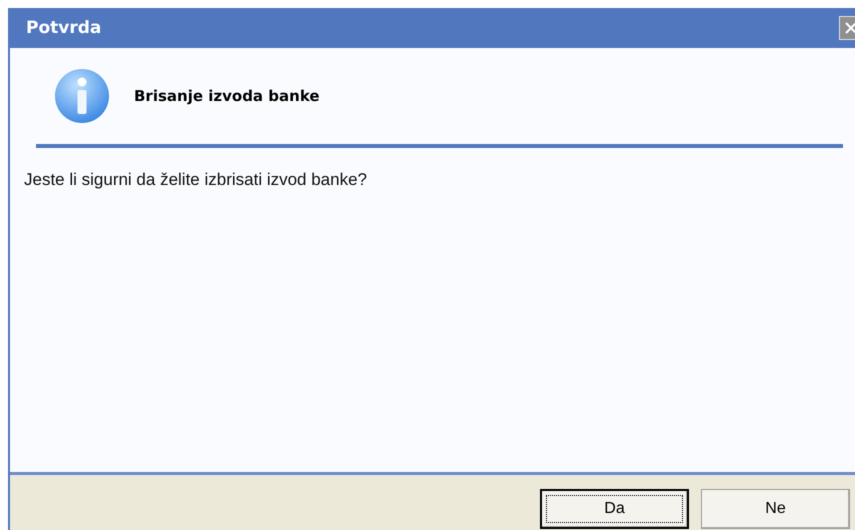 The width and height of the screenshot is (855, 530). Describe the element at coordinates (775, 509) in the screenshot. I see `dialog-button: Ne` at that location.